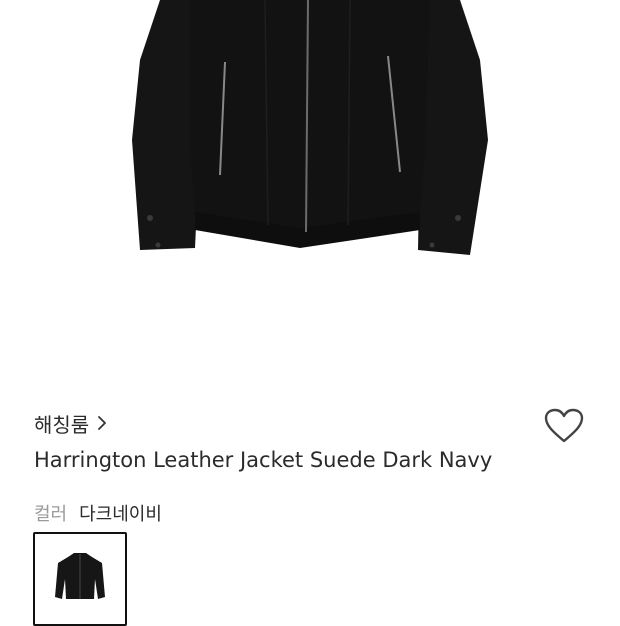  Describe the element at coordinates (102, 423) in the screenshot. I see `chevron-right-icon` at that location.